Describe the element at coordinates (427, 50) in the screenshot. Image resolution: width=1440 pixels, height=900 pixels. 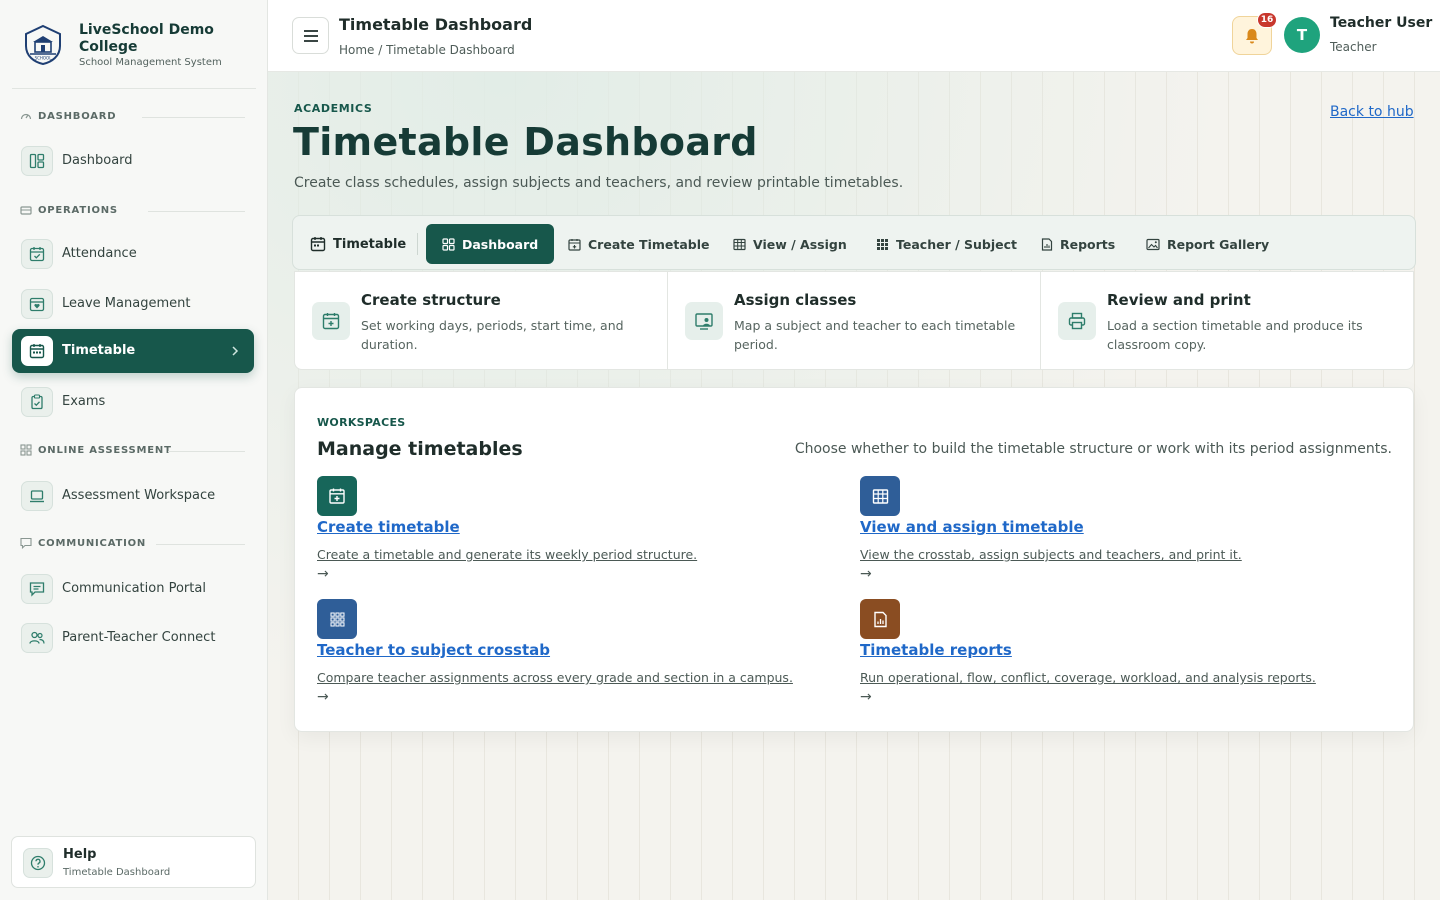
I see `breadcrumb: Home / Timetable Dashboard` at that location.